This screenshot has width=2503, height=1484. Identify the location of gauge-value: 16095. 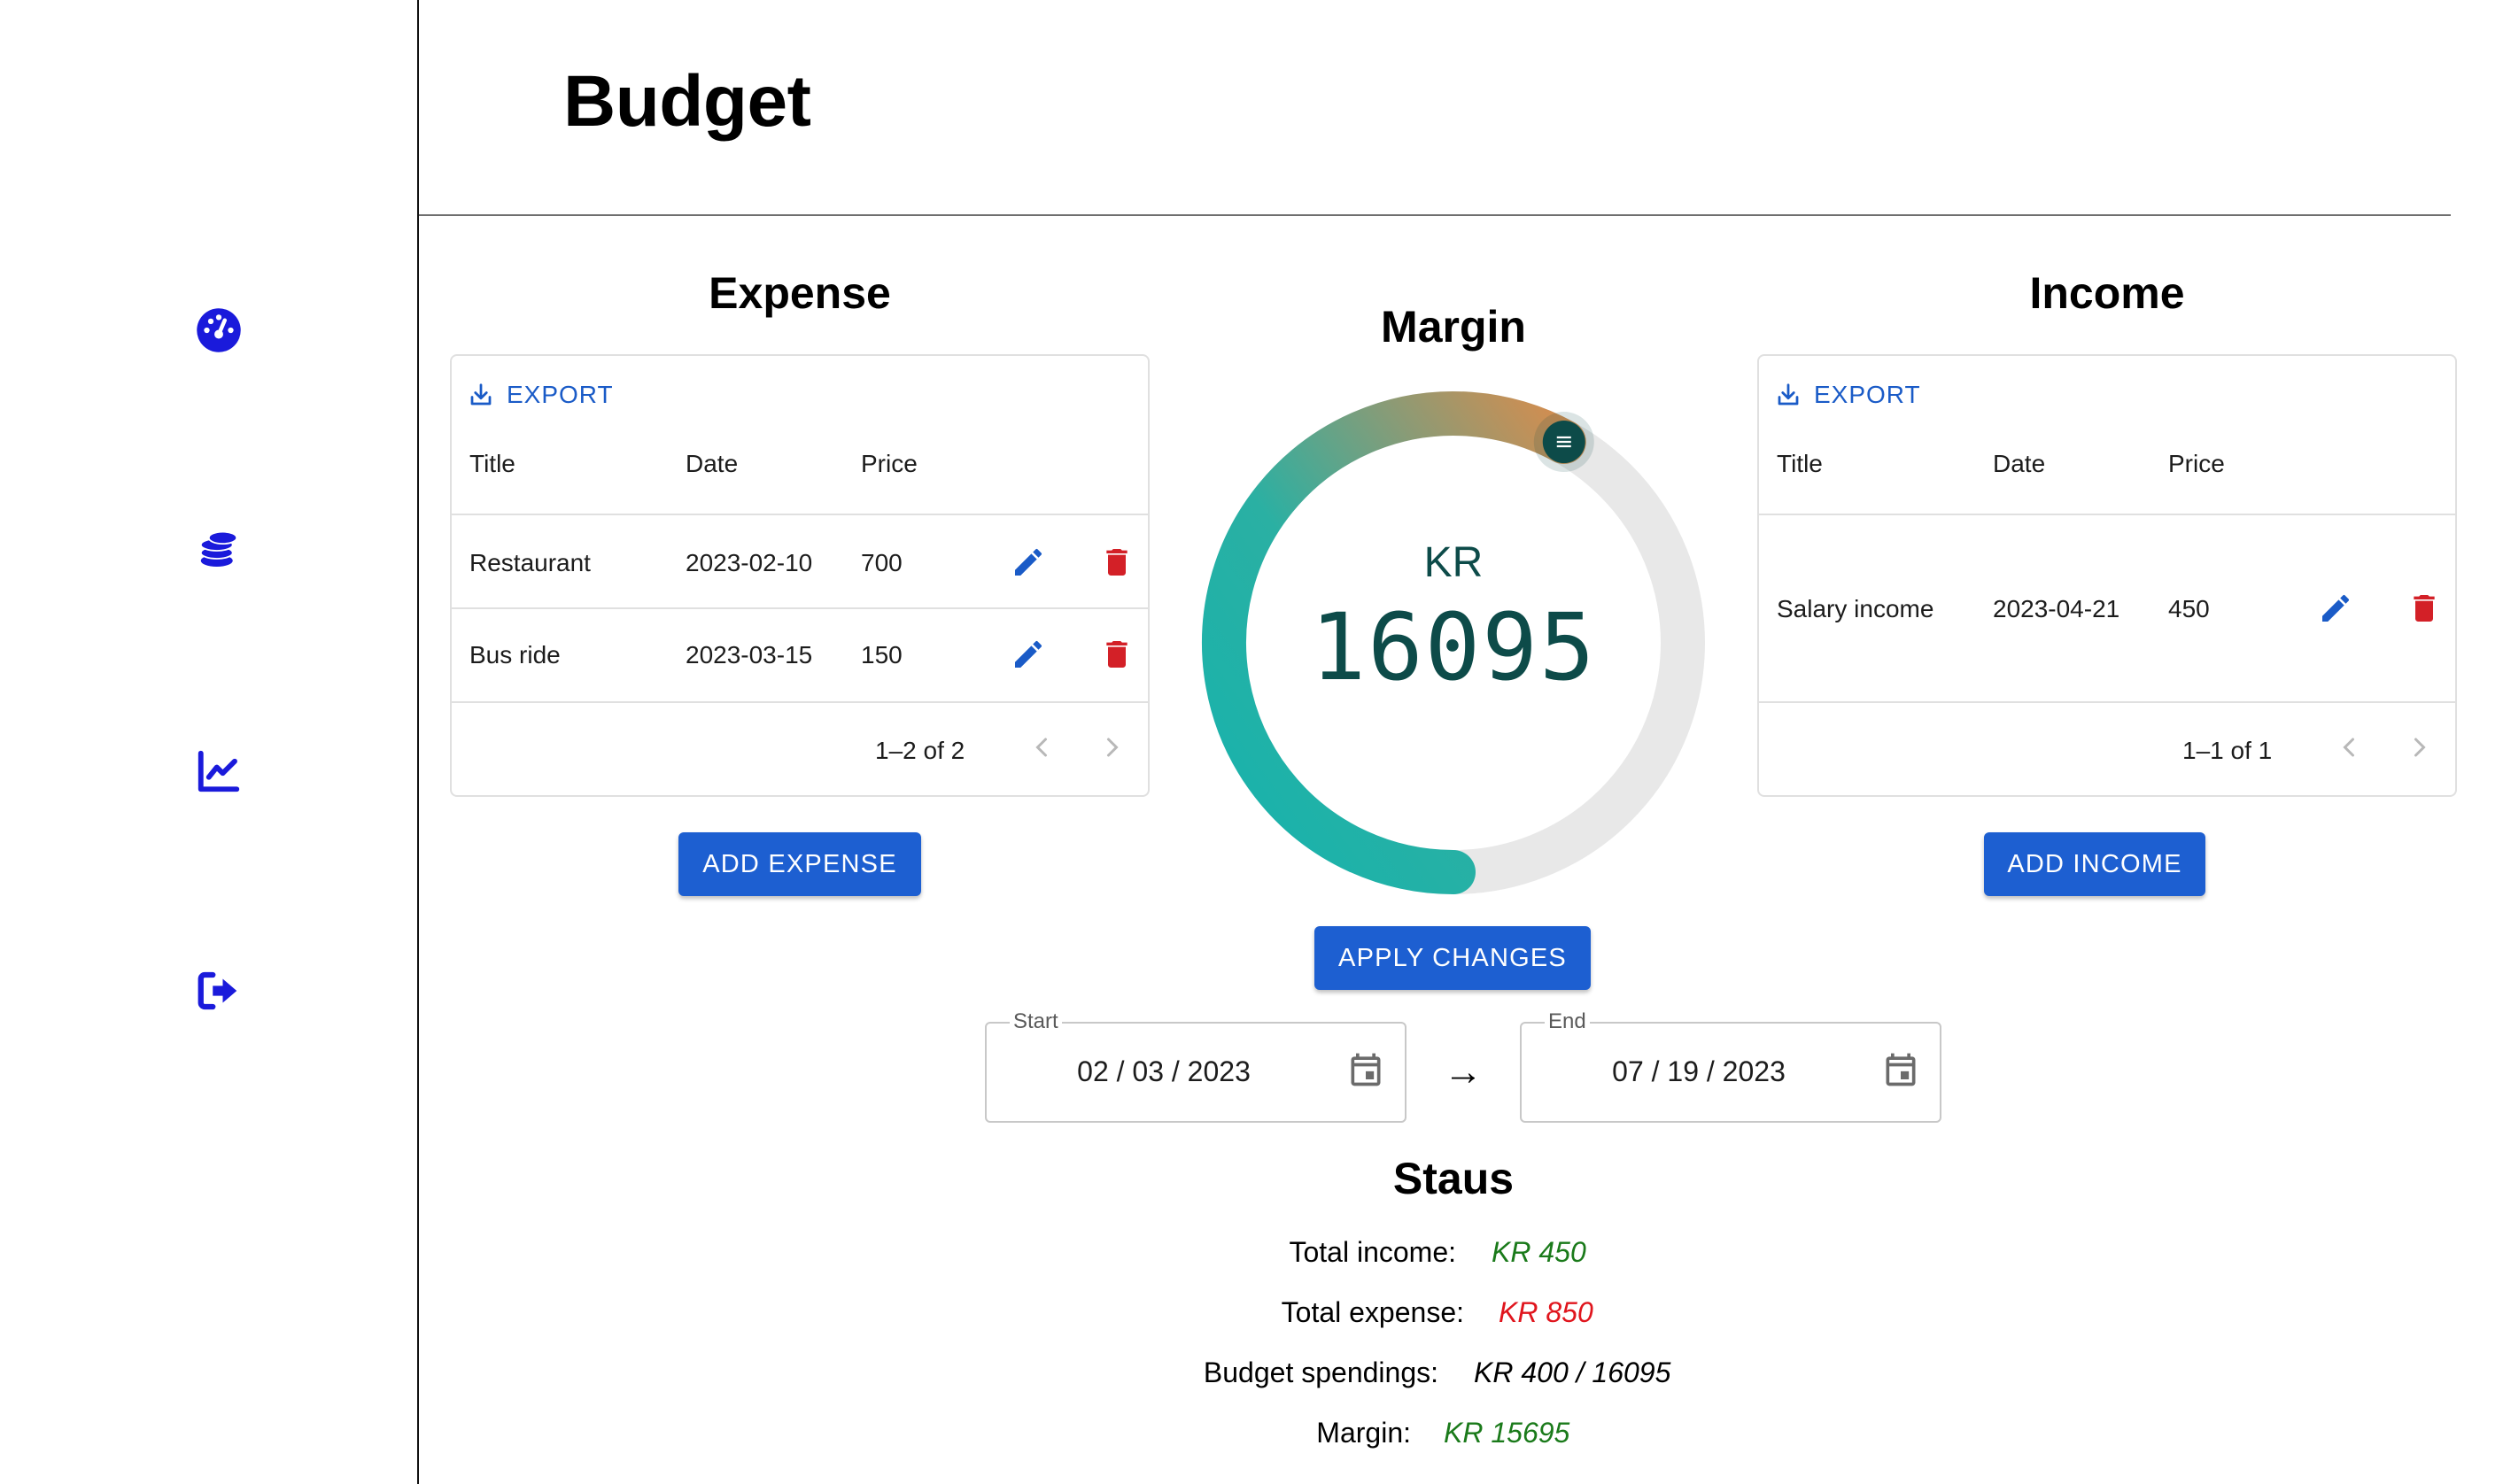
(1453, 647).